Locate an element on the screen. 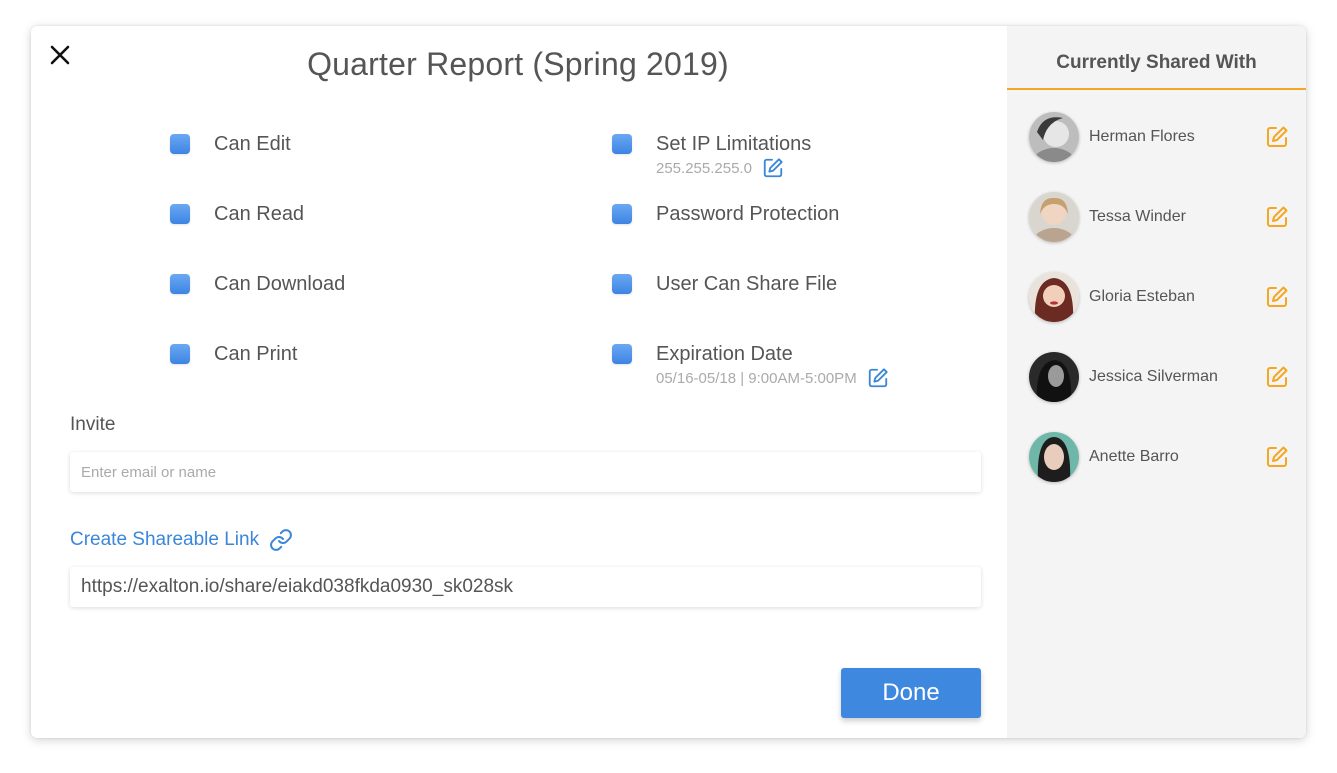 This screenshot has width=1337, height=773. option-user-can-share: User Can Share File is located at coordinates (724, 284).